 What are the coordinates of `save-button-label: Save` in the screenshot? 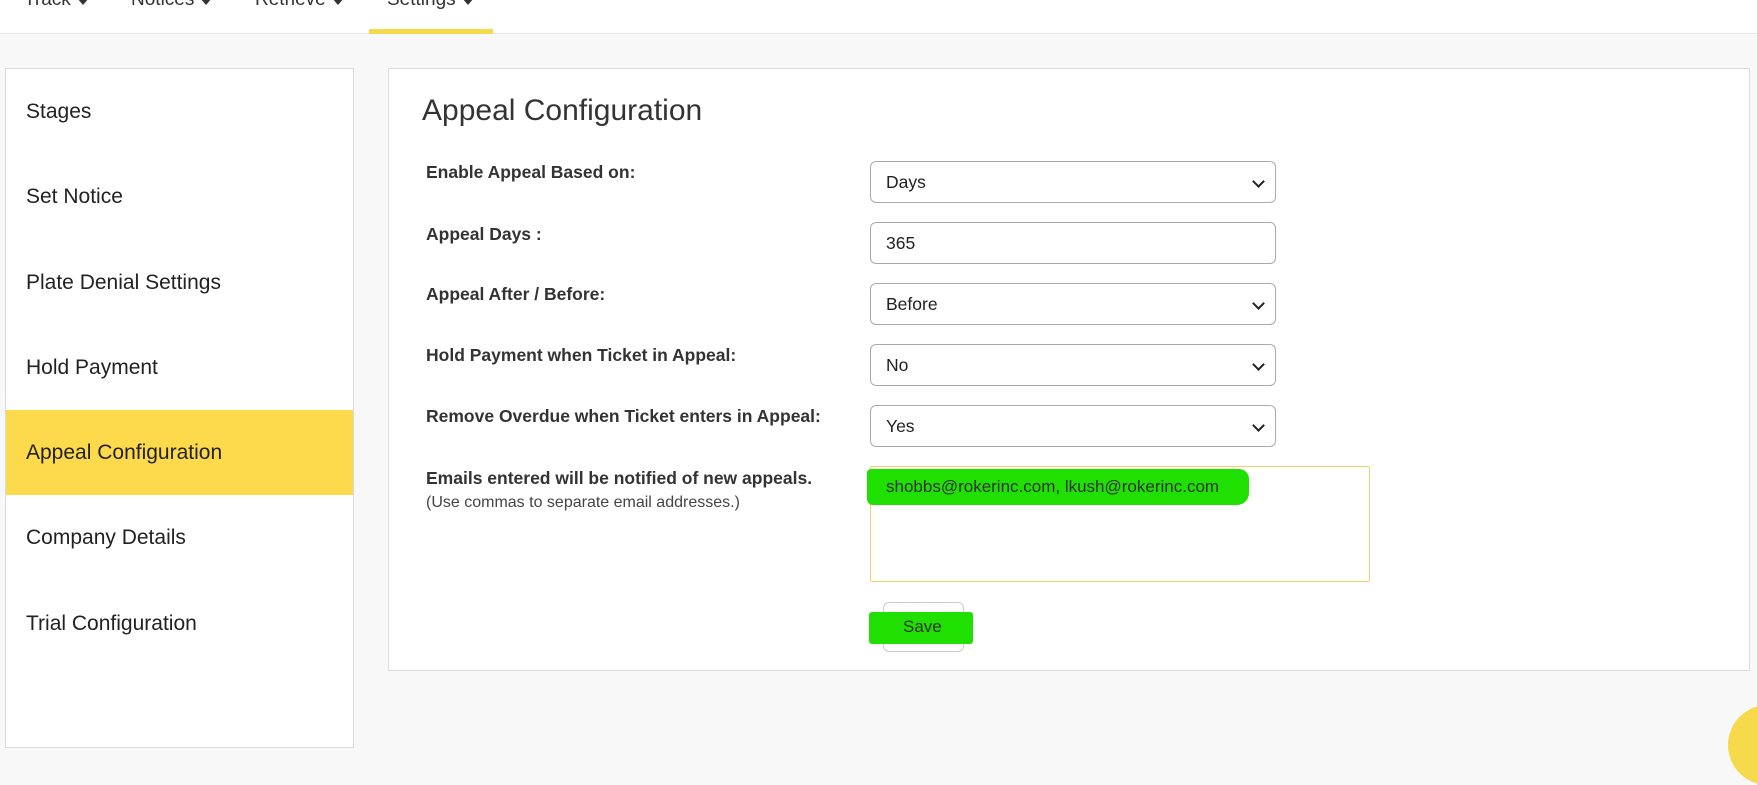 It's located at (922, 626).